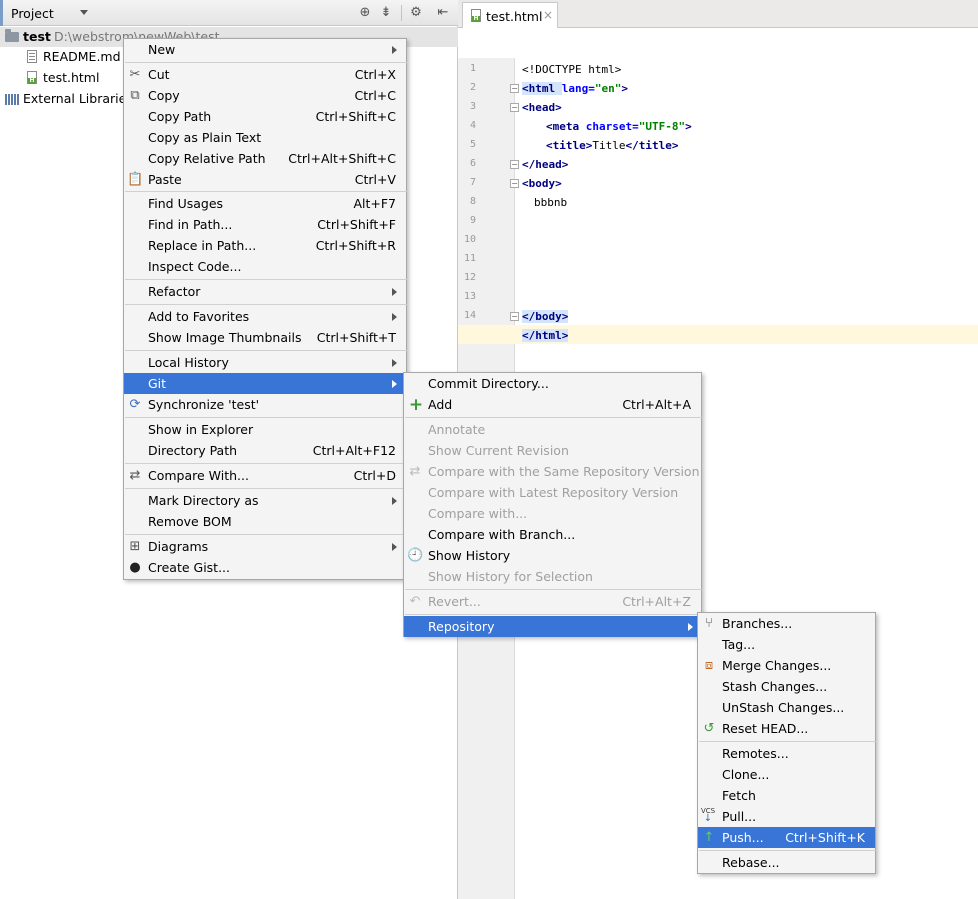 This screenshot has width=978, height=899. What do you see at coordinates (545, 316) in the screenshot?
I see `code-line-14: </body>` at bounding box center [545, 316].